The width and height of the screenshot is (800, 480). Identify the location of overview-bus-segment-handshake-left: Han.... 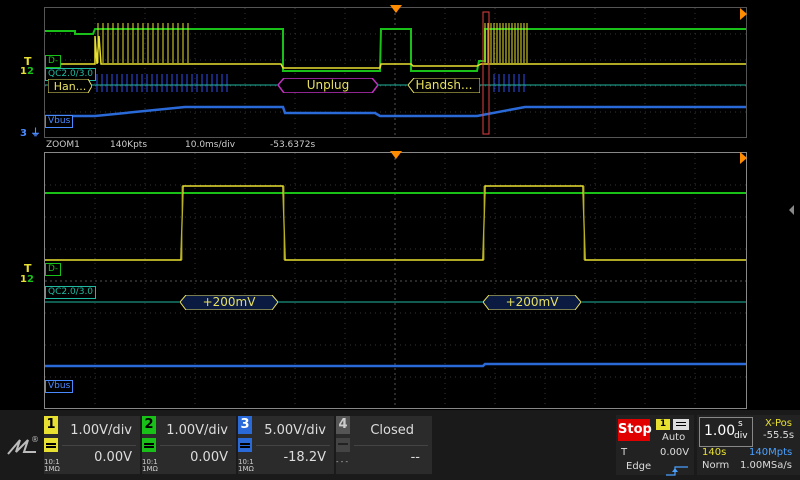
(70, 86).